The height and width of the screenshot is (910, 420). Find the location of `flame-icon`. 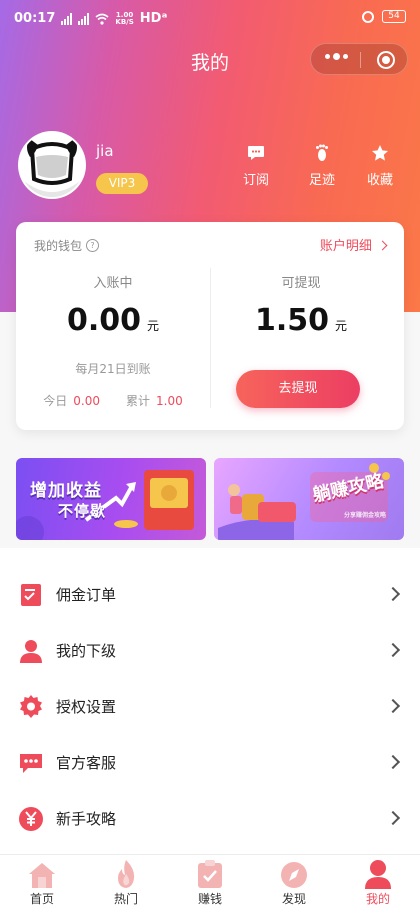

flame-icon is located at coordinates (126, 874).